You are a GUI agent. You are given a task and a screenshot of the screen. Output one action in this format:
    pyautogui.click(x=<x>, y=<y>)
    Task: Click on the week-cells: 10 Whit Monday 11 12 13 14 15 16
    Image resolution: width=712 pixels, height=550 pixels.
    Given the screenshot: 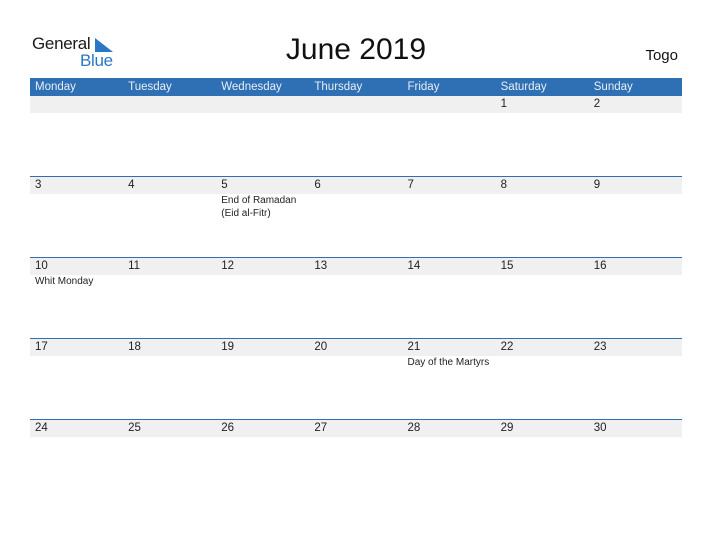 What is the action you would take?
    pyautogui.click(x=356, y=273)
    